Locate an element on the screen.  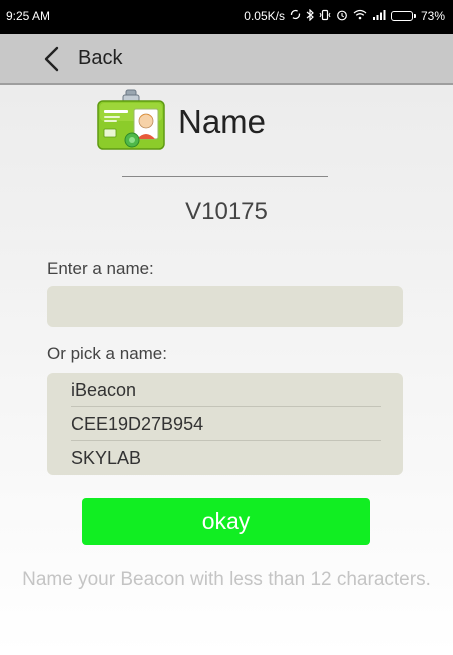
nav-bar: Back is located at coordinates (226, 59).